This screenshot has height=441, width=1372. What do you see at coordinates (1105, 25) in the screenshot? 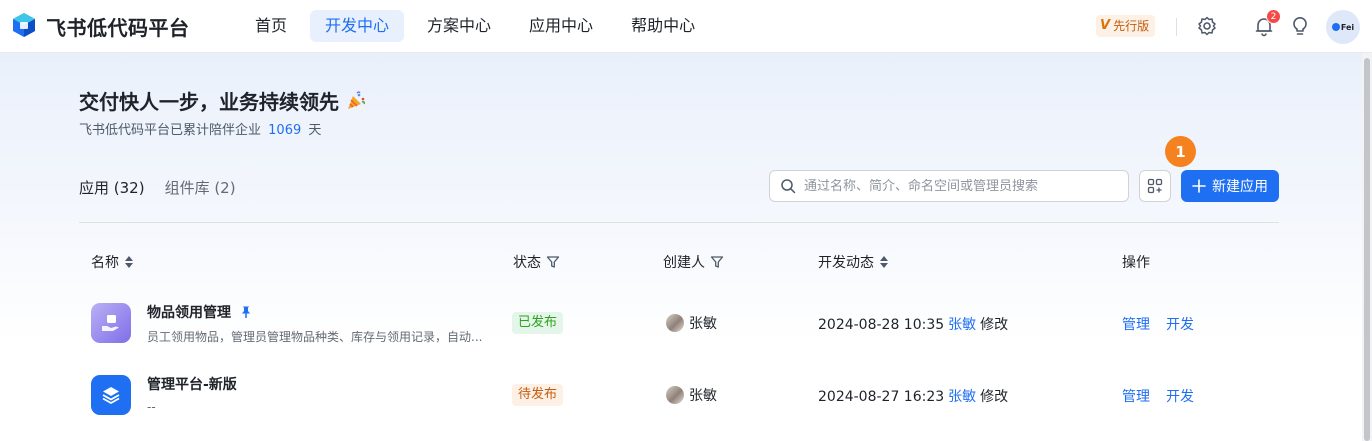
I see `preview-v-mark: V` at bounding box center [1105, 25].